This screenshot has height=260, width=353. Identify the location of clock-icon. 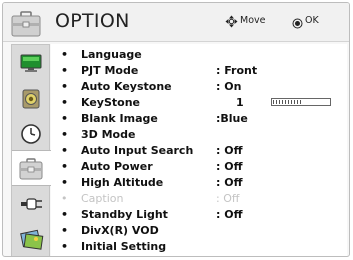
(31, 134).